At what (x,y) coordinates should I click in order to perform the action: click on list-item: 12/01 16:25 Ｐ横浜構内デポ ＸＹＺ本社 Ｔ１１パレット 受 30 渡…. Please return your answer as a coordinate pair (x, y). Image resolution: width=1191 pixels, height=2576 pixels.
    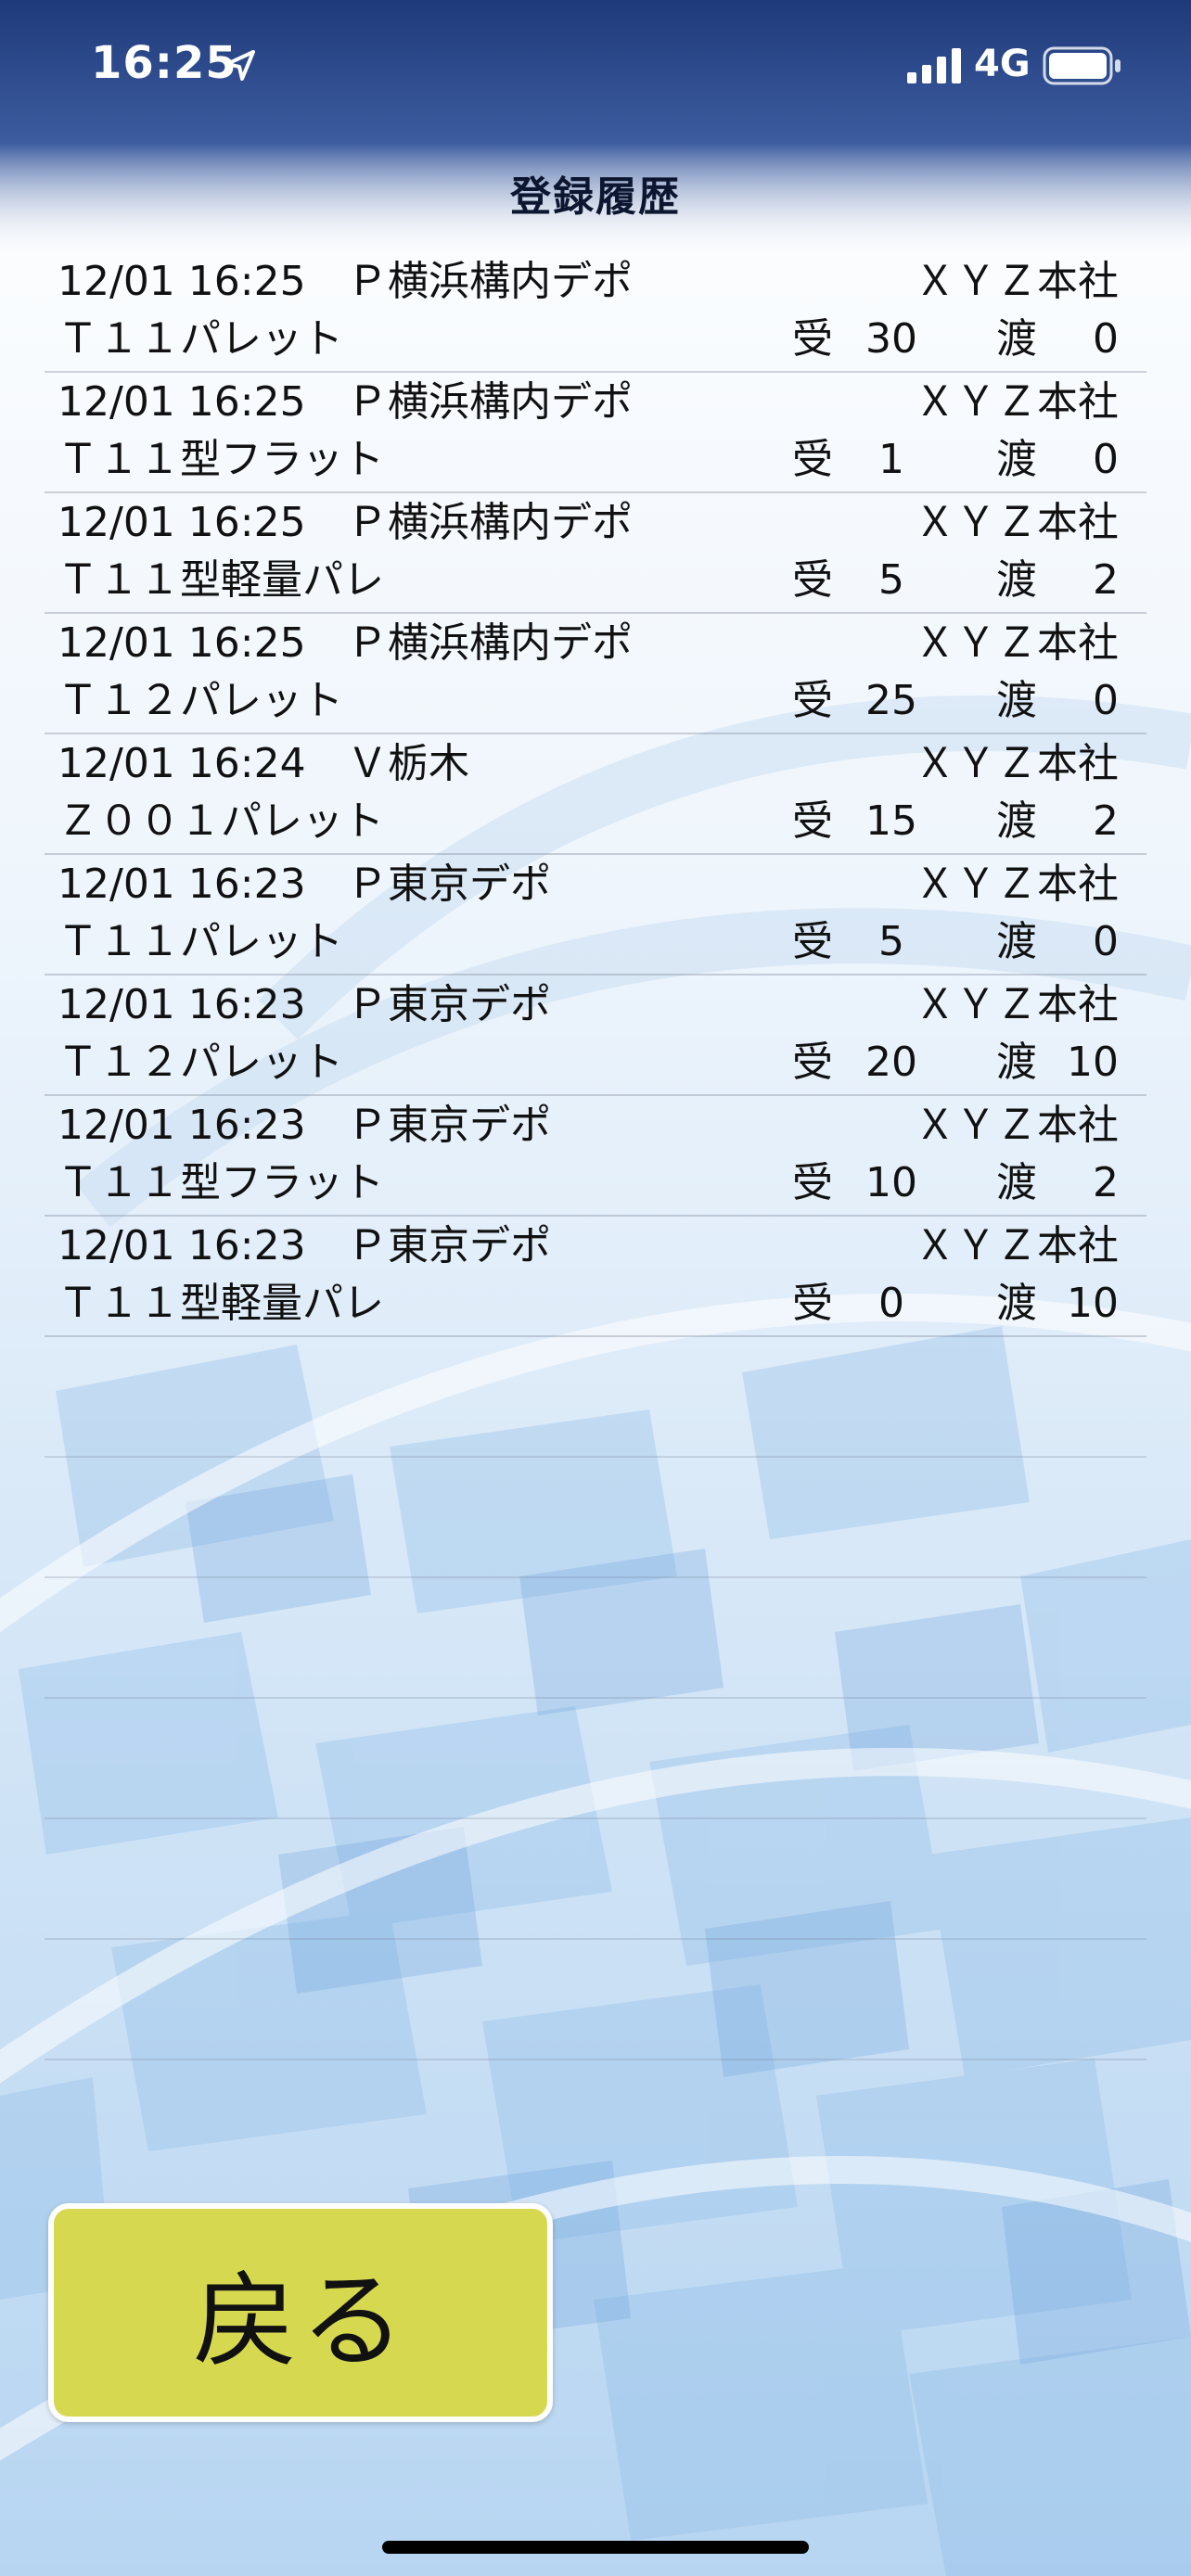
    Looking at the image, I should click on (595, 312).